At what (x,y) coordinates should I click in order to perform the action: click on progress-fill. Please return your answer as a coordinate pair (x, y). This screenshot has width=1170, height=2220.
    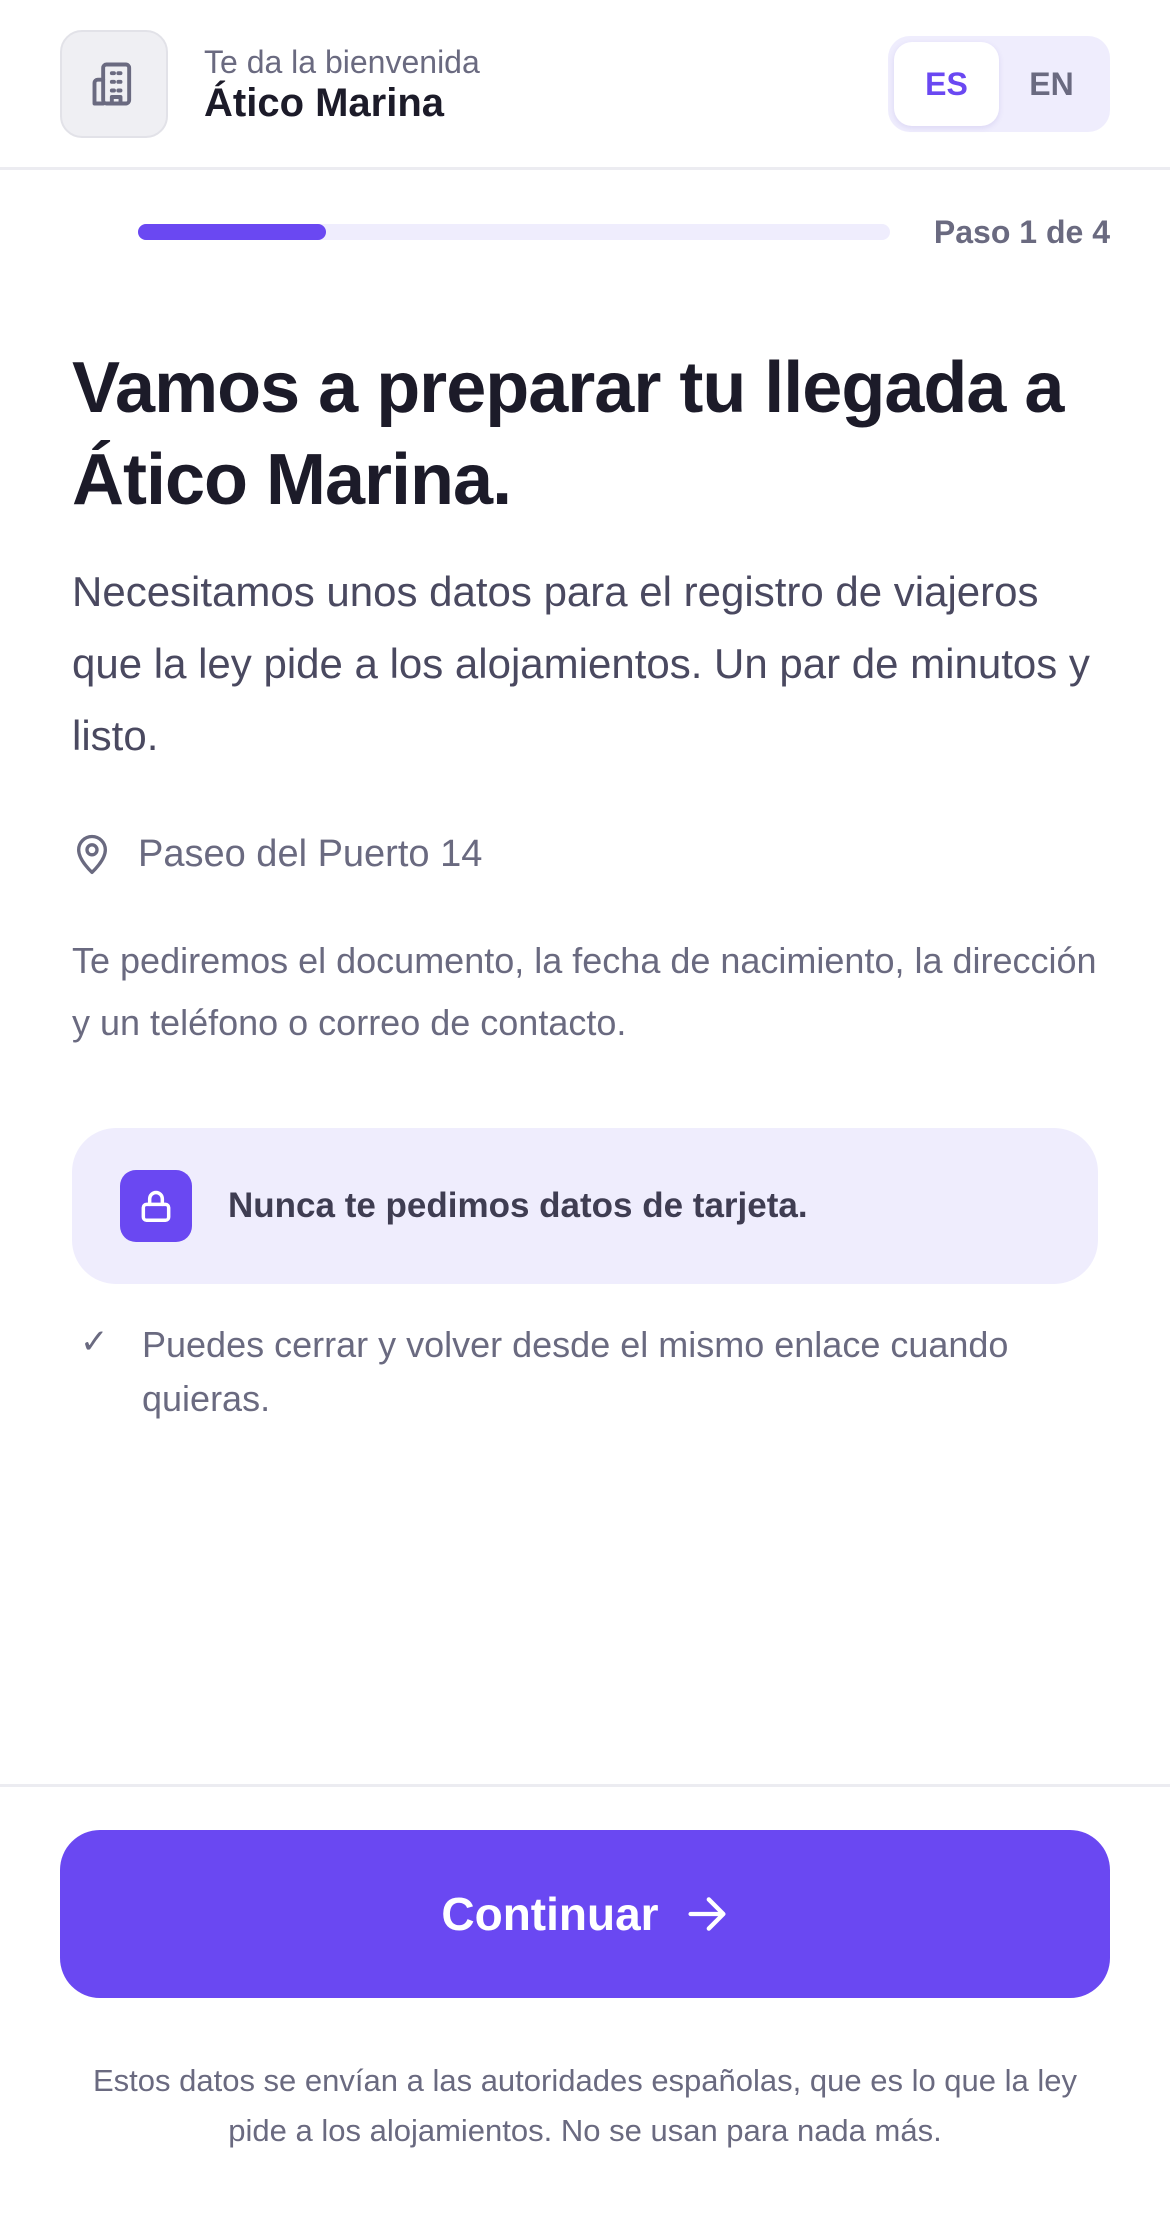
    Looking at the image, I should click on (232, 232).